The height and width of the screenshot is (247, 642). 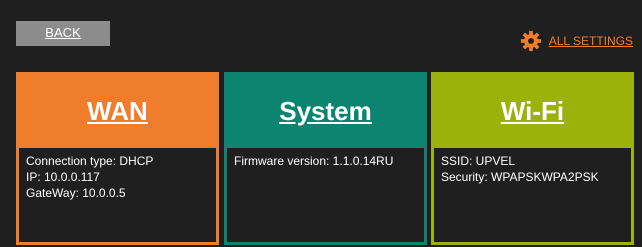 I want to click on system-info: Firmware version: 1.1.0.14RU, so click(x=325, y=161).